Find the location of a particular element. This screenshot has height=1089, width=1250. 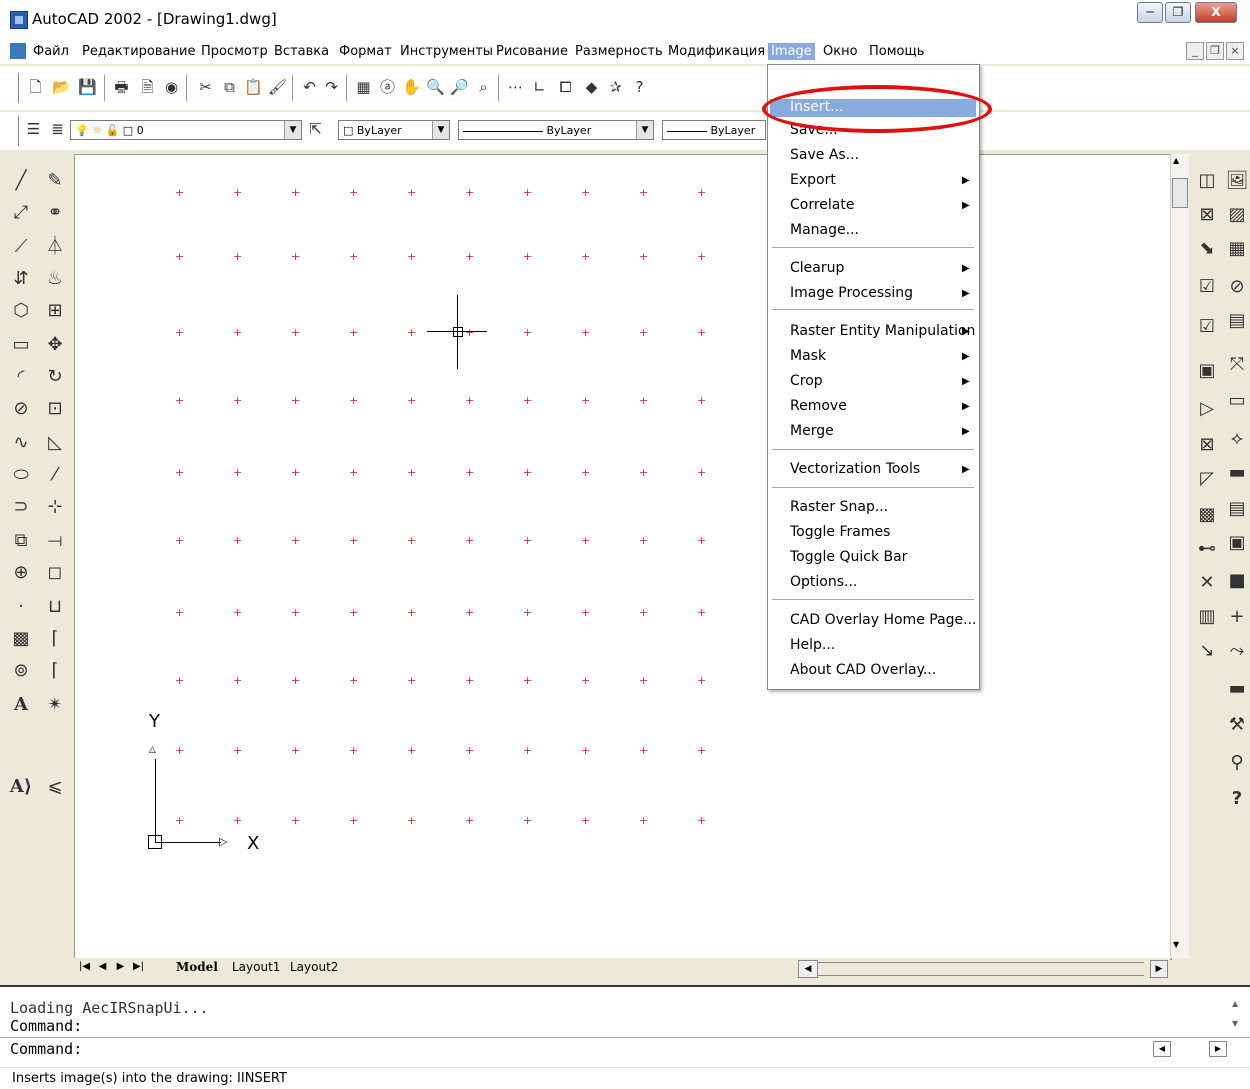

menu-edit: Редактирование is located at coordinates (138, 51).